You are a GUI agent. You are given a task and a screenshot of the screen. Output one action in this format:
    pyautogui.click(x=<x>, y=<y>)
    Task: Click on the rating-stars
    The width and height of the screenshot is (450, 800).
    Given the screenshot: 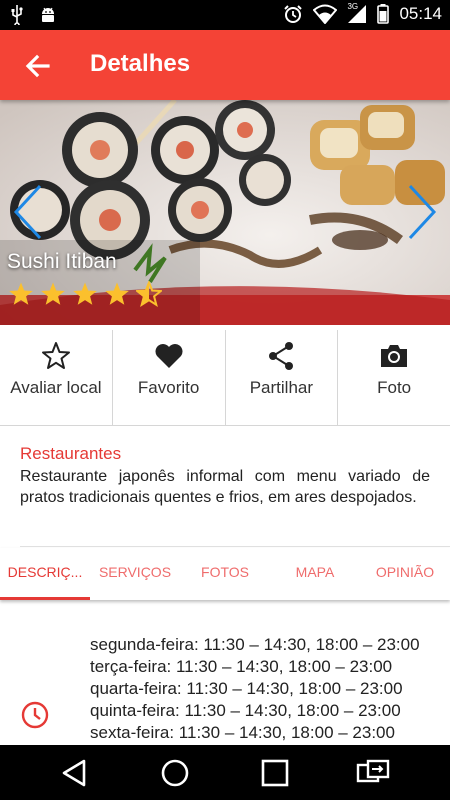 What is the action you would take?
    pyautogui.click(x=85, y=294)
    